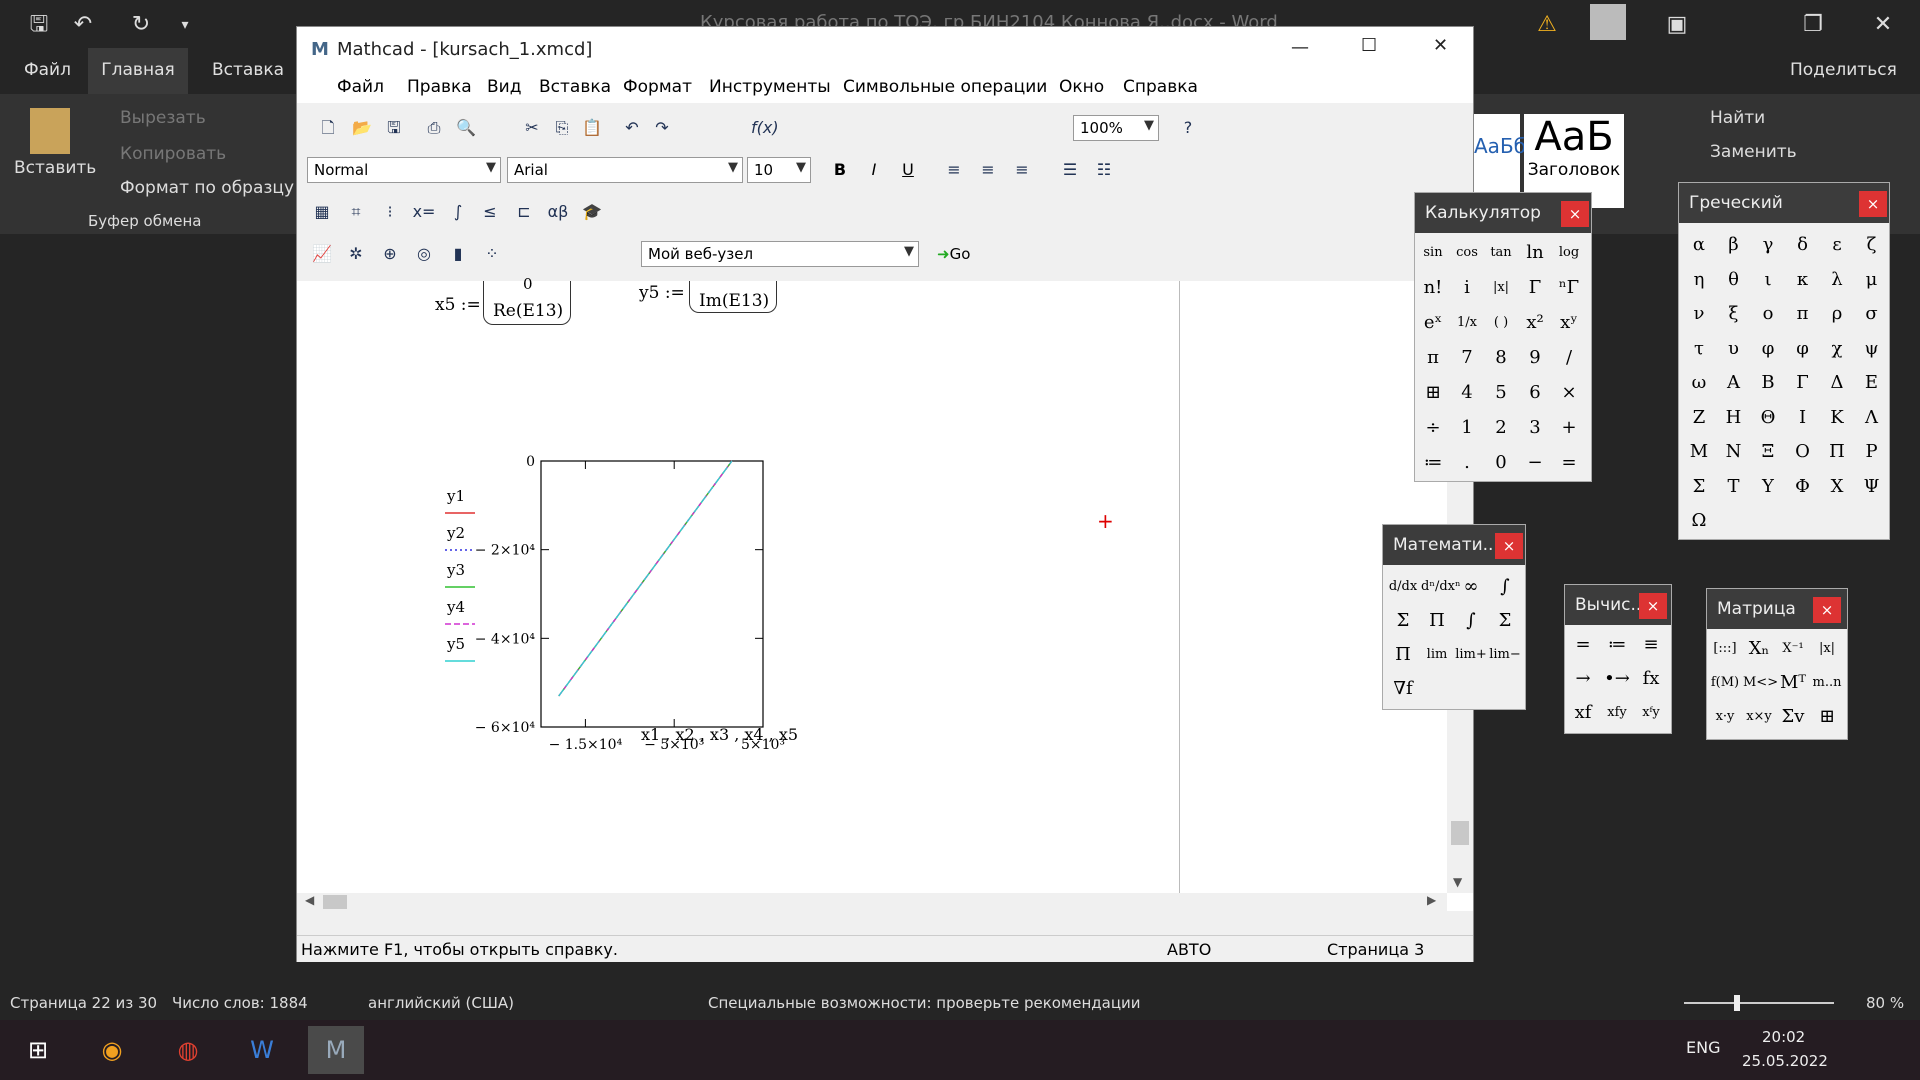 The height and width of the screenshot is (1080, 1920). Describe the element at coordinates (1783, 1037) in the screenshot. I see `clock-time: 20:02` at that location.